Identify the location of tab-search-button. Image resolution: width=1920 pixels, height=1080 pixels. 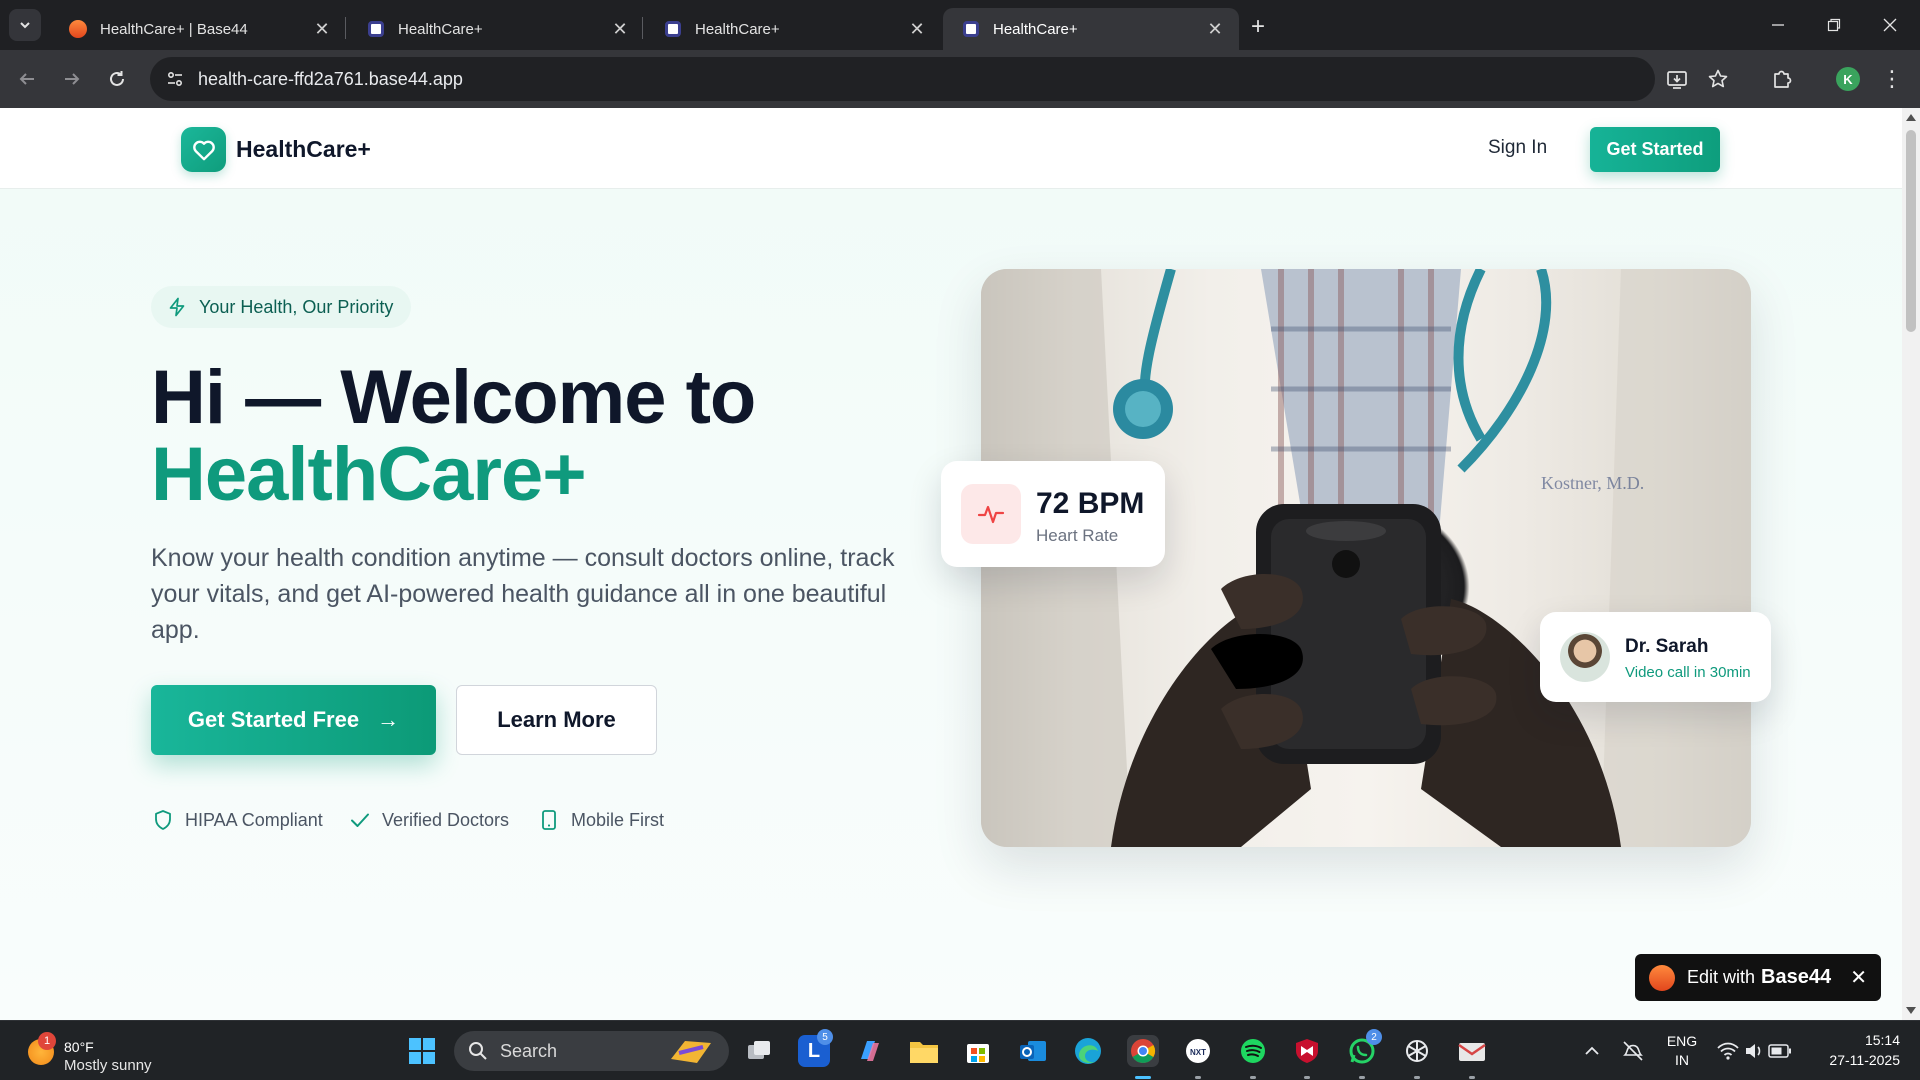
(25, 25).